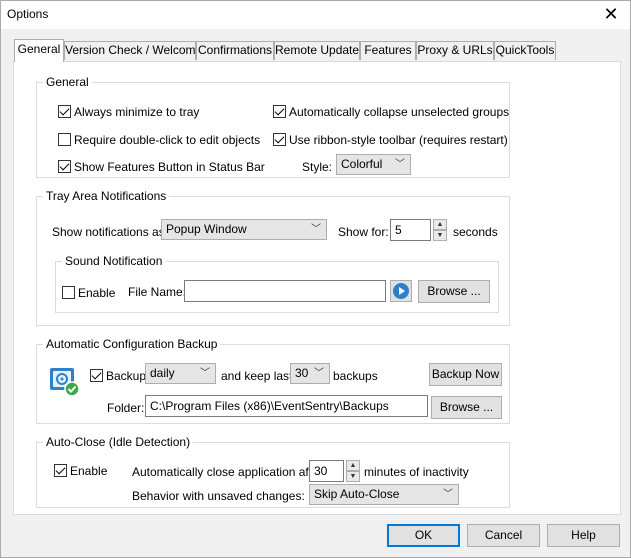 Image resolution: width=631 pixels, height=558 pixels. What do you see at coordinates (423, 535) in the screenshot?
I see `ok-button: OK` at bounding box center [423, 535].